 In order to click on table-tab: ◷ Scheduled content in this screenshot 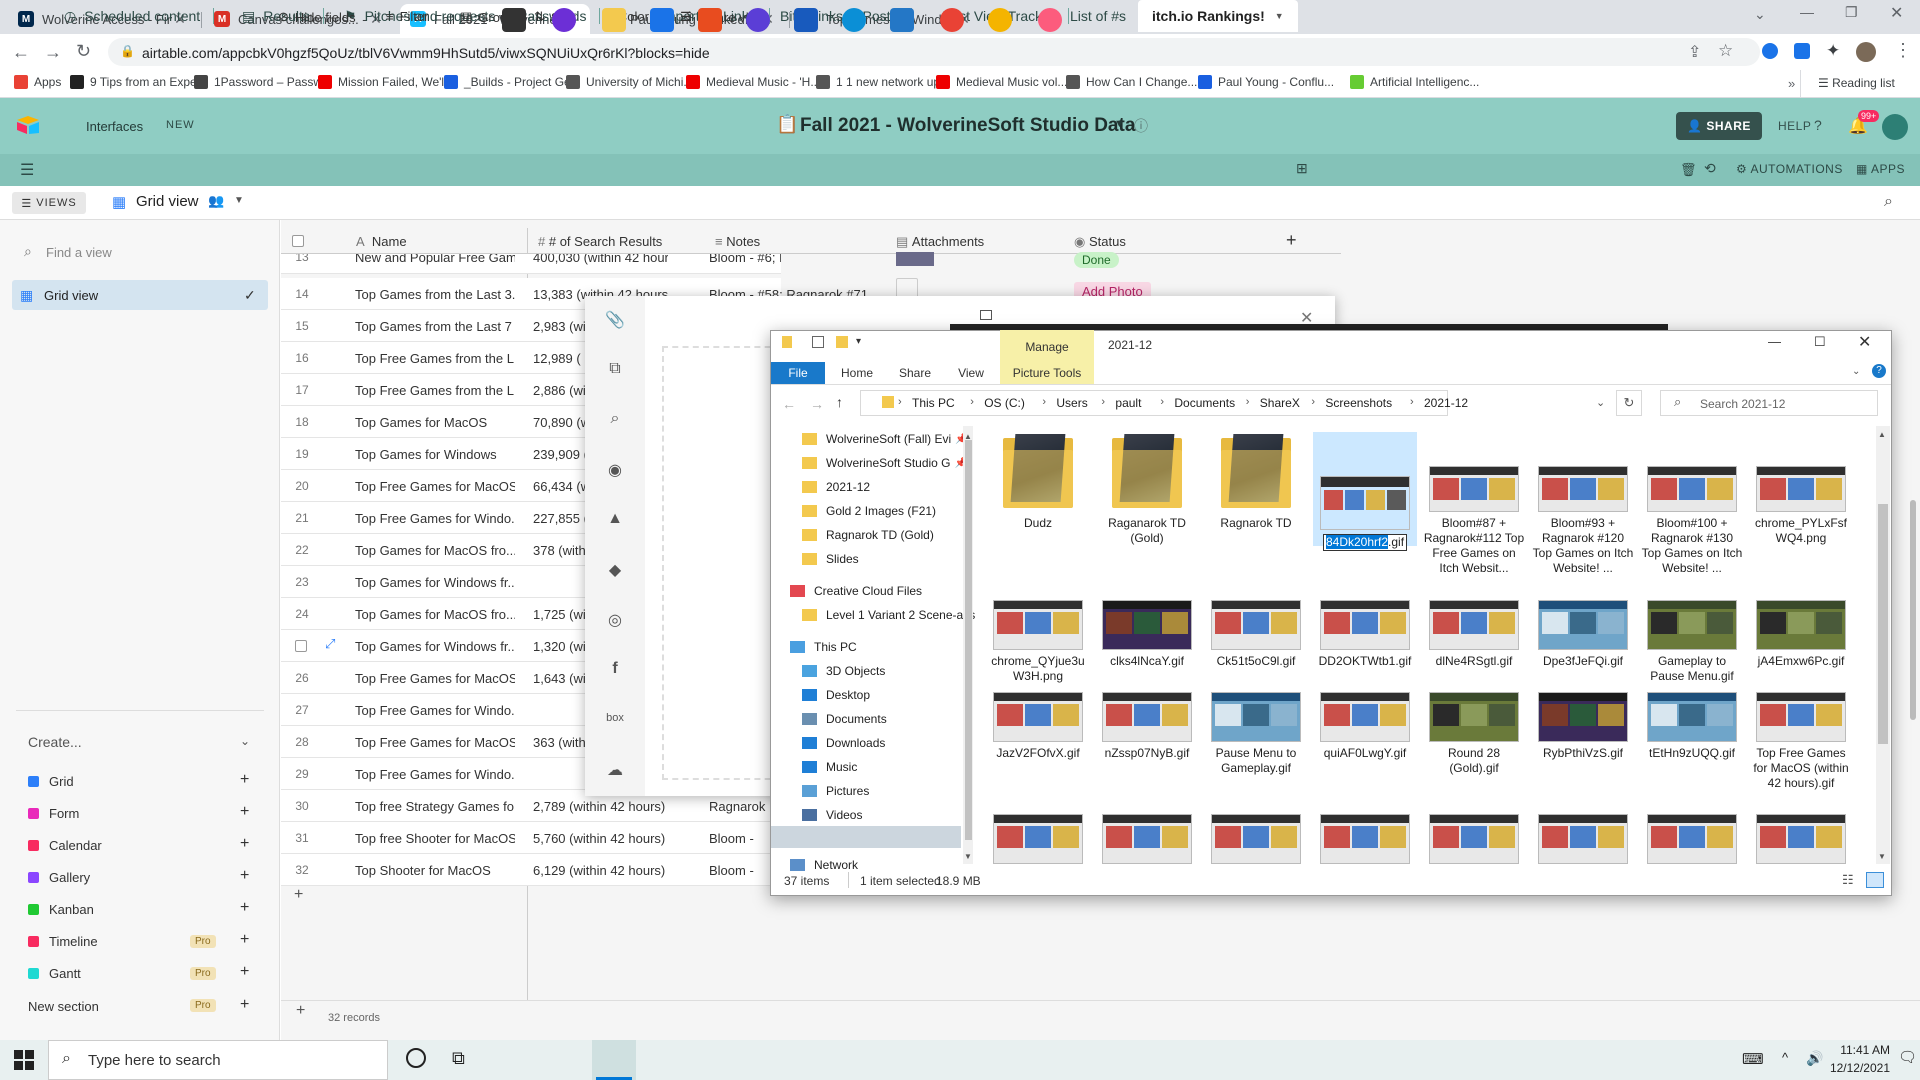, I will do `click(139, 16)`.